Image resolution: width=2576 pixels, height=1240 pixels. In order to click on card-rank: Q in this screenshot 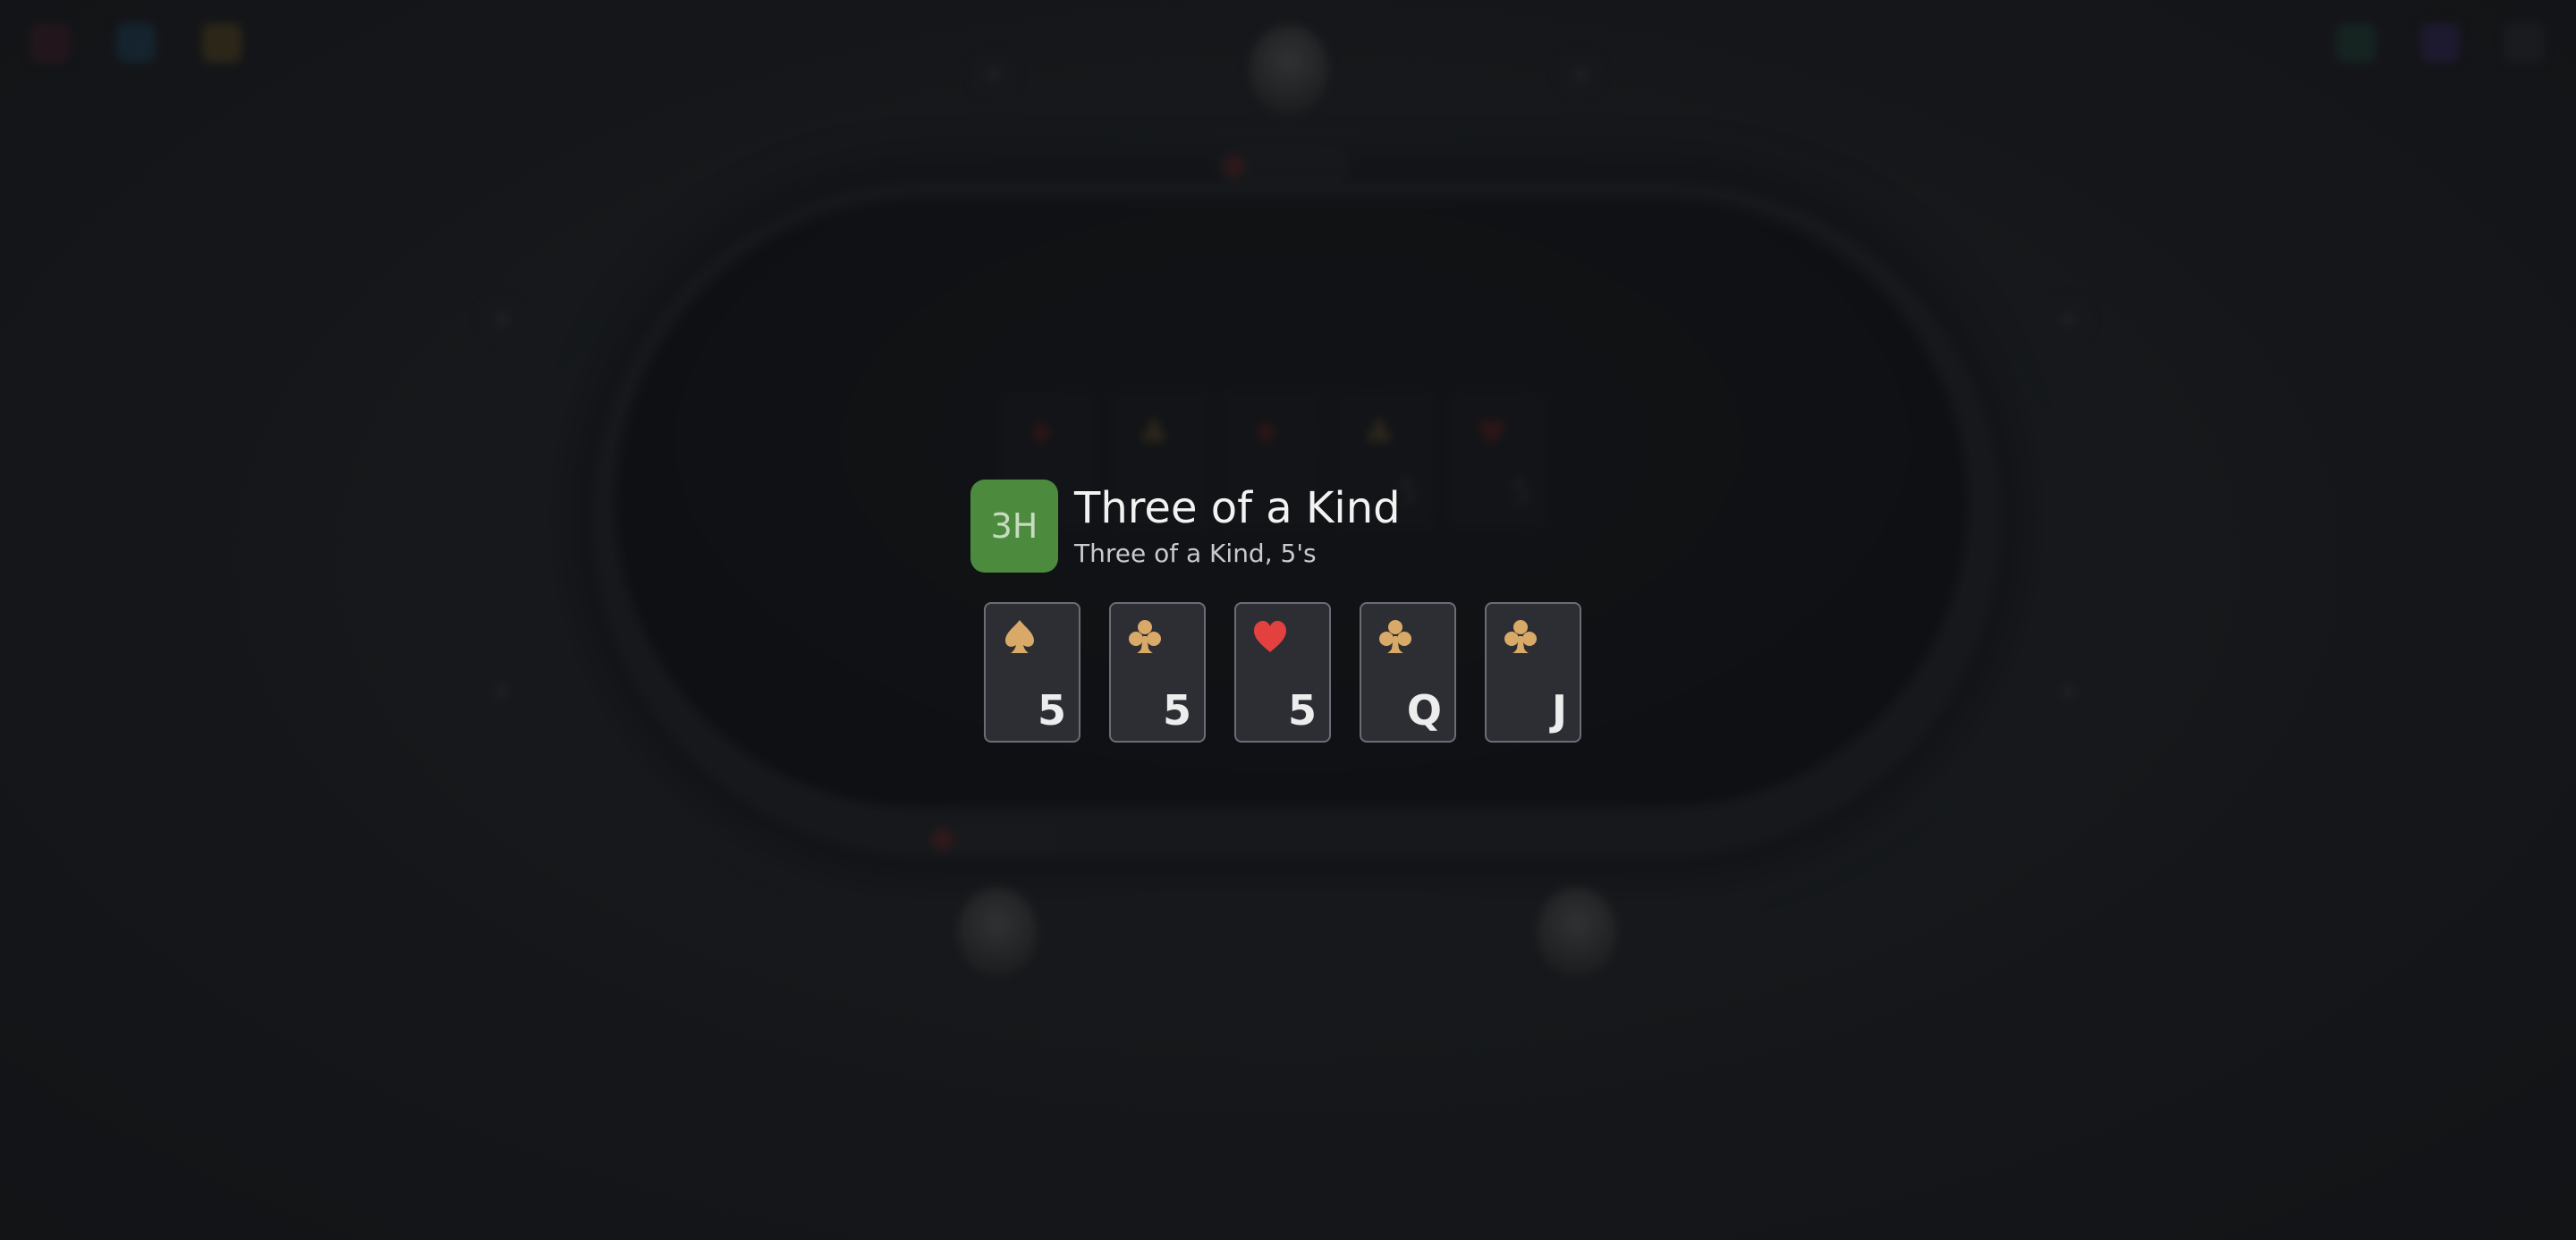, I will do `click(1424, 710)`.